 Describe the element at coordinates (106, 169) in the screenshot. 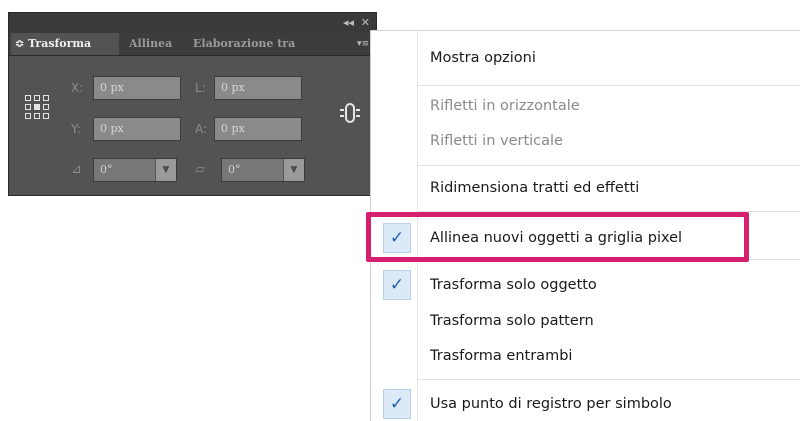

I see `rotate-value: 0°` at that location.